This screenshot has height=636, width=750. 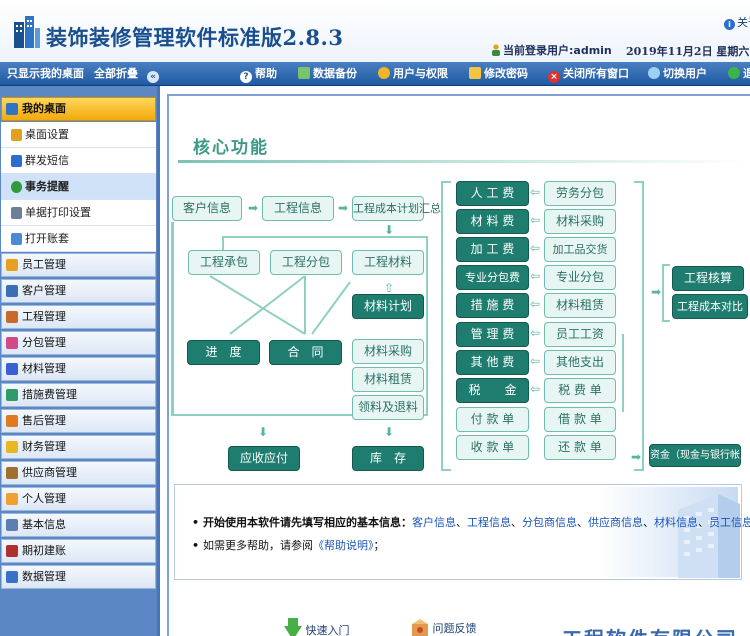 I want to click on sidebar-group-label: 分包管理, so click(x=44, y=342).